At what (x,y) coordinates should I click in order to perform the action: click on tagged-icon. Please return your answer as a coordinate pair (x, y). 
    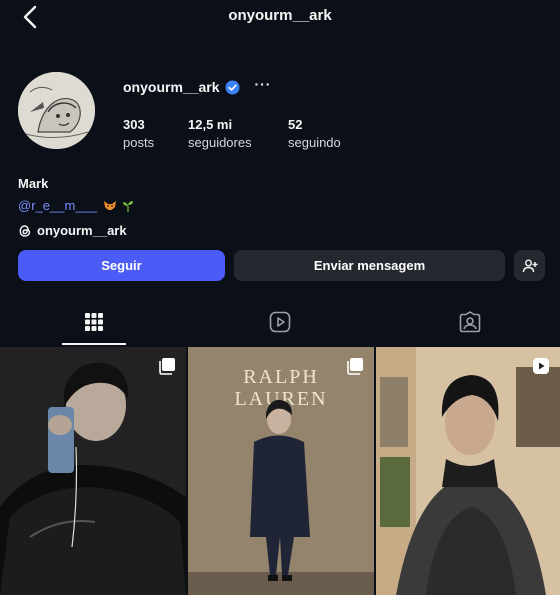
    Looking at the image, I should click on (470, 321).